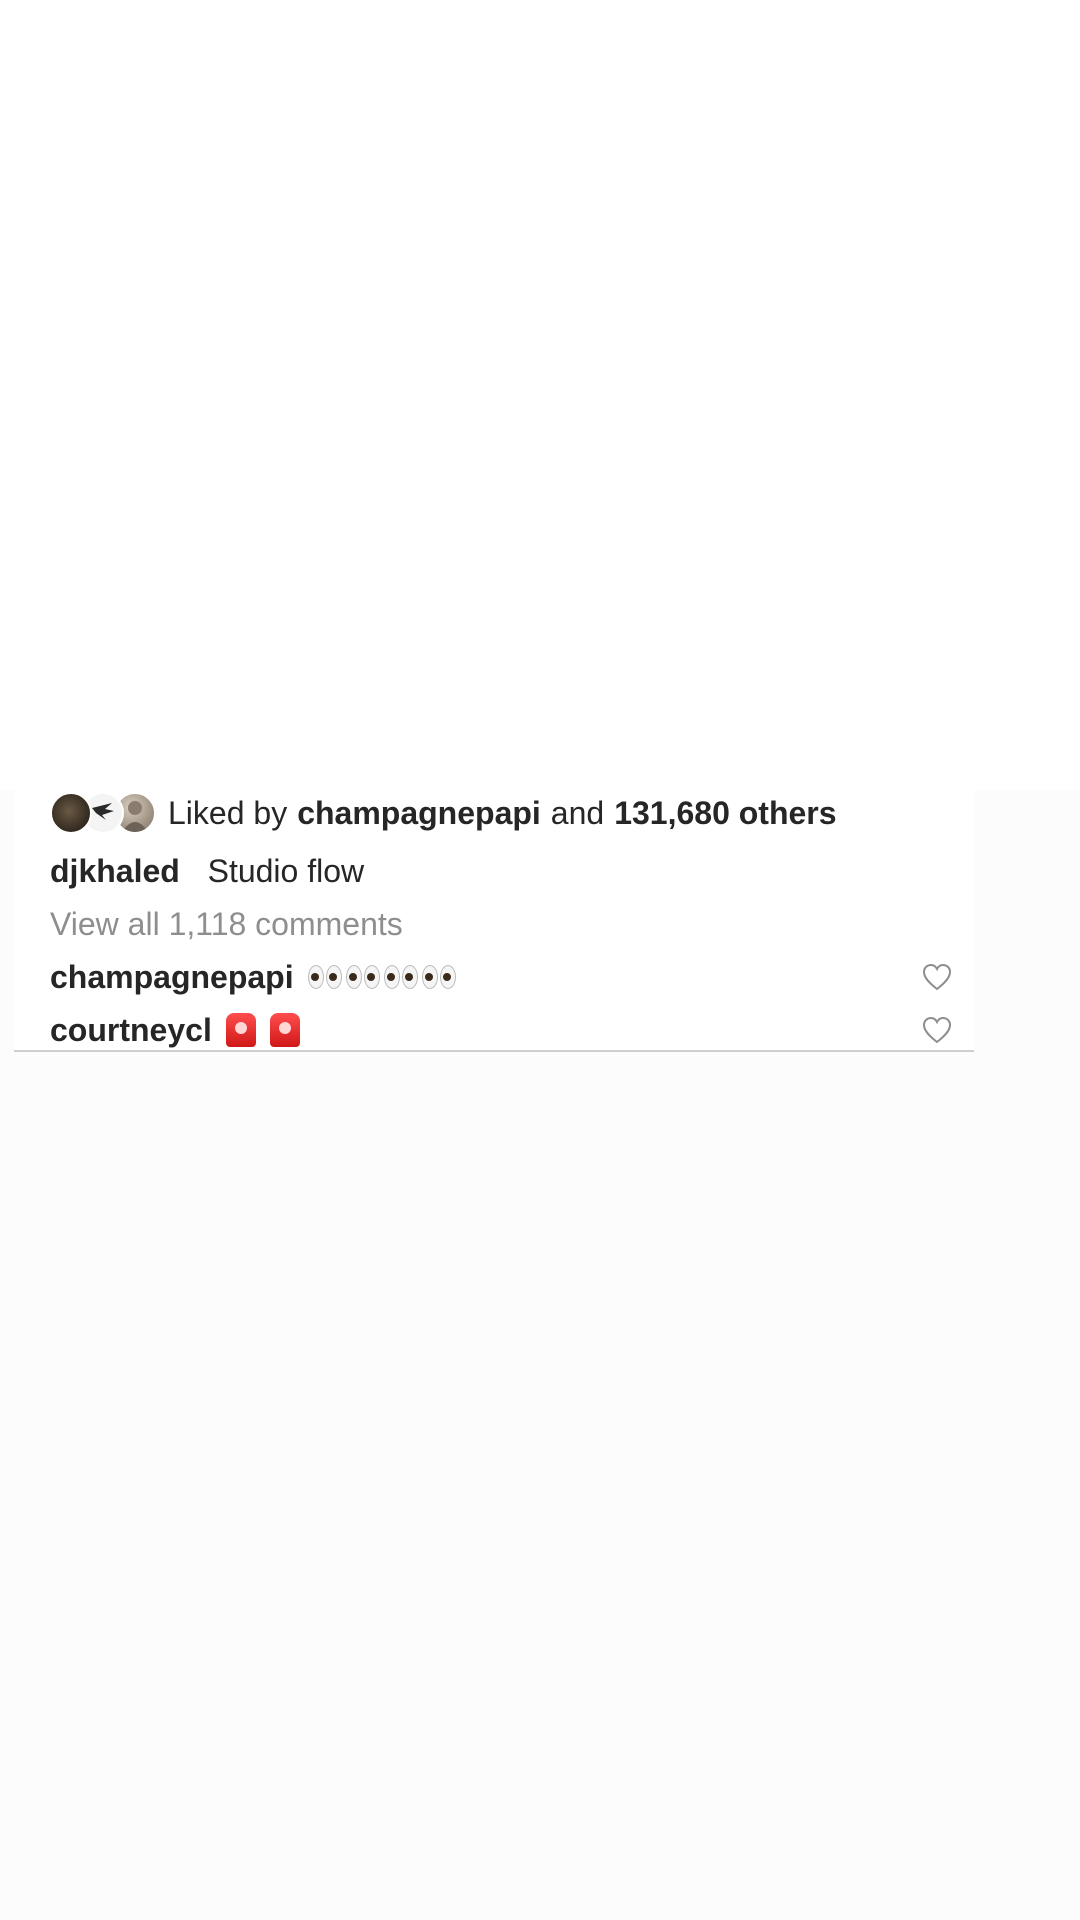 The width and height of the screenshot is (1080, 1920). Describe the element at coordinates (577, 812) in the screenshot. I see `likes-conjunction: and` at that location.